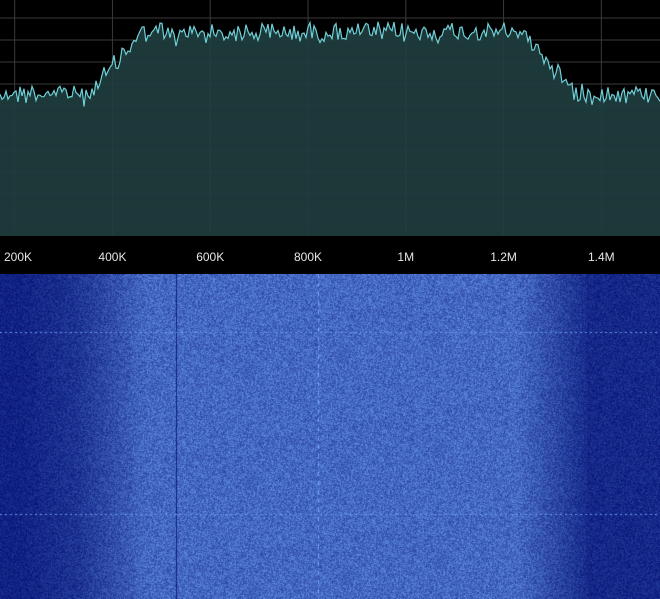 Image resolution: width=660 pixels, height=599 pixels. What do you see at coordinates (330, 255) in the screenshot?
I see `frequency-axis: 200K 400K 600K 800K 1M 1.2M 1.4M` at bounding box center [330, 255].